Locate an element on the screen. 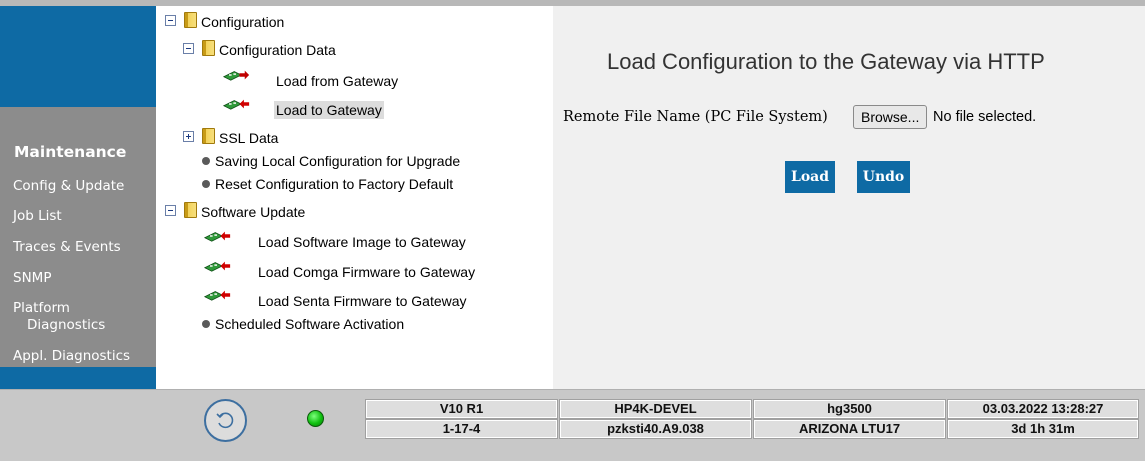 This screenshot has height=461, width=1145. tree-item-saving-local-config: Saving Local Configuration for Upgrade is located at coordinates (337, 161).